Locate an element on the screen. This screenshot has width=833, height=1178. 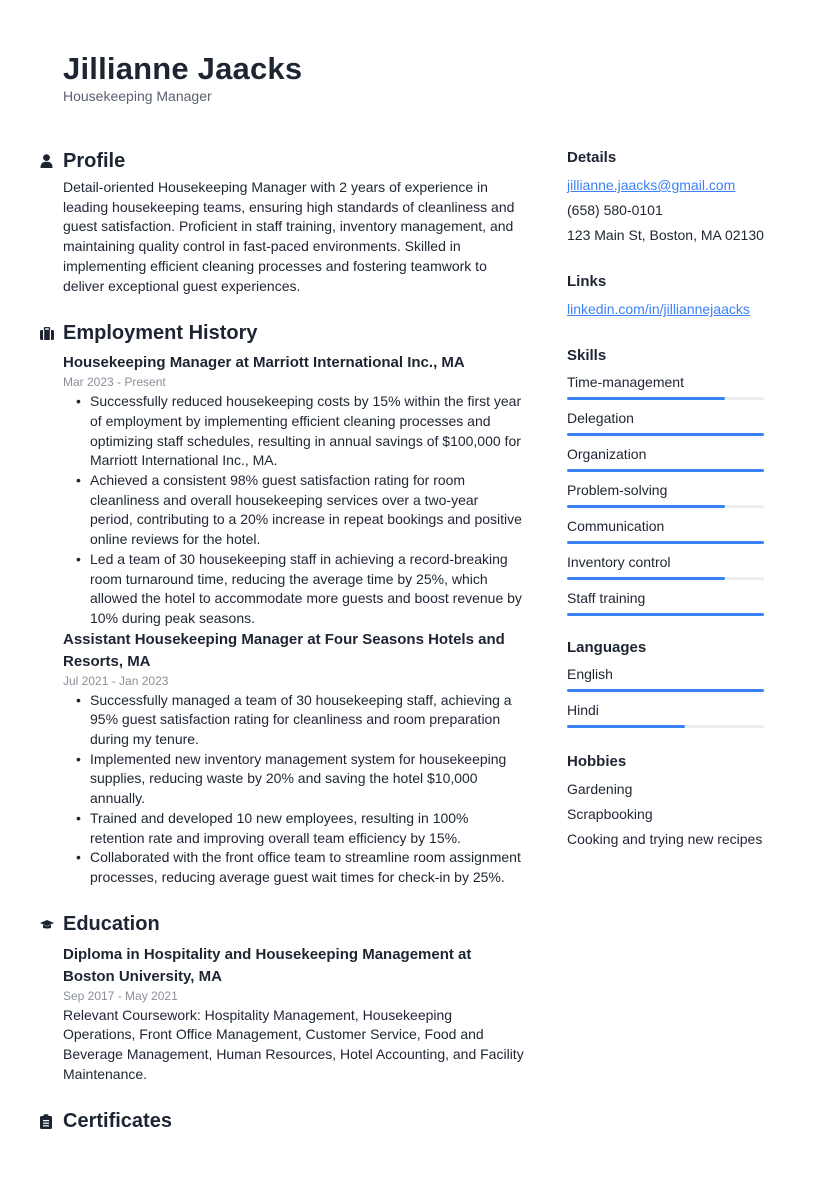
languages-section: Languages English Hindi is located at coordinates (665, 682).